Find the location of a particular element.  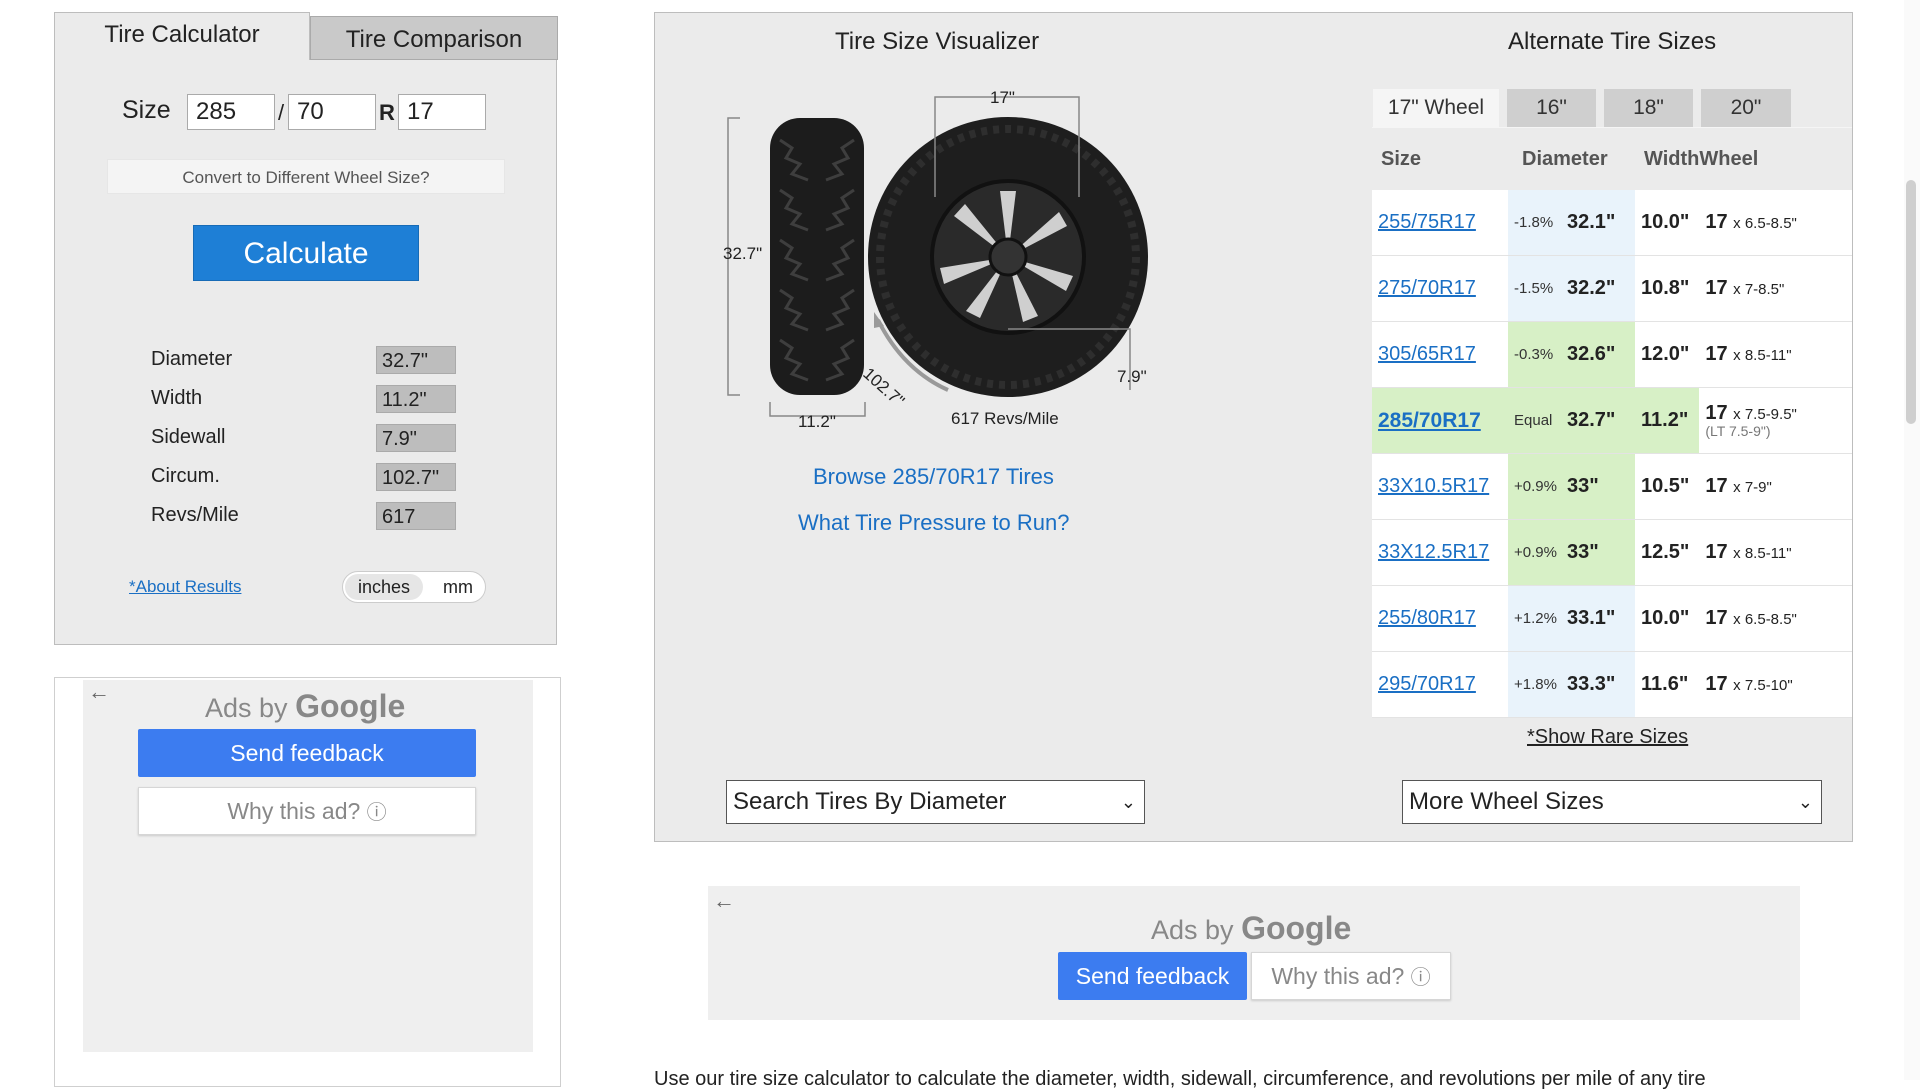

width-value: 11.2" is located at coordinates (1667, 420).